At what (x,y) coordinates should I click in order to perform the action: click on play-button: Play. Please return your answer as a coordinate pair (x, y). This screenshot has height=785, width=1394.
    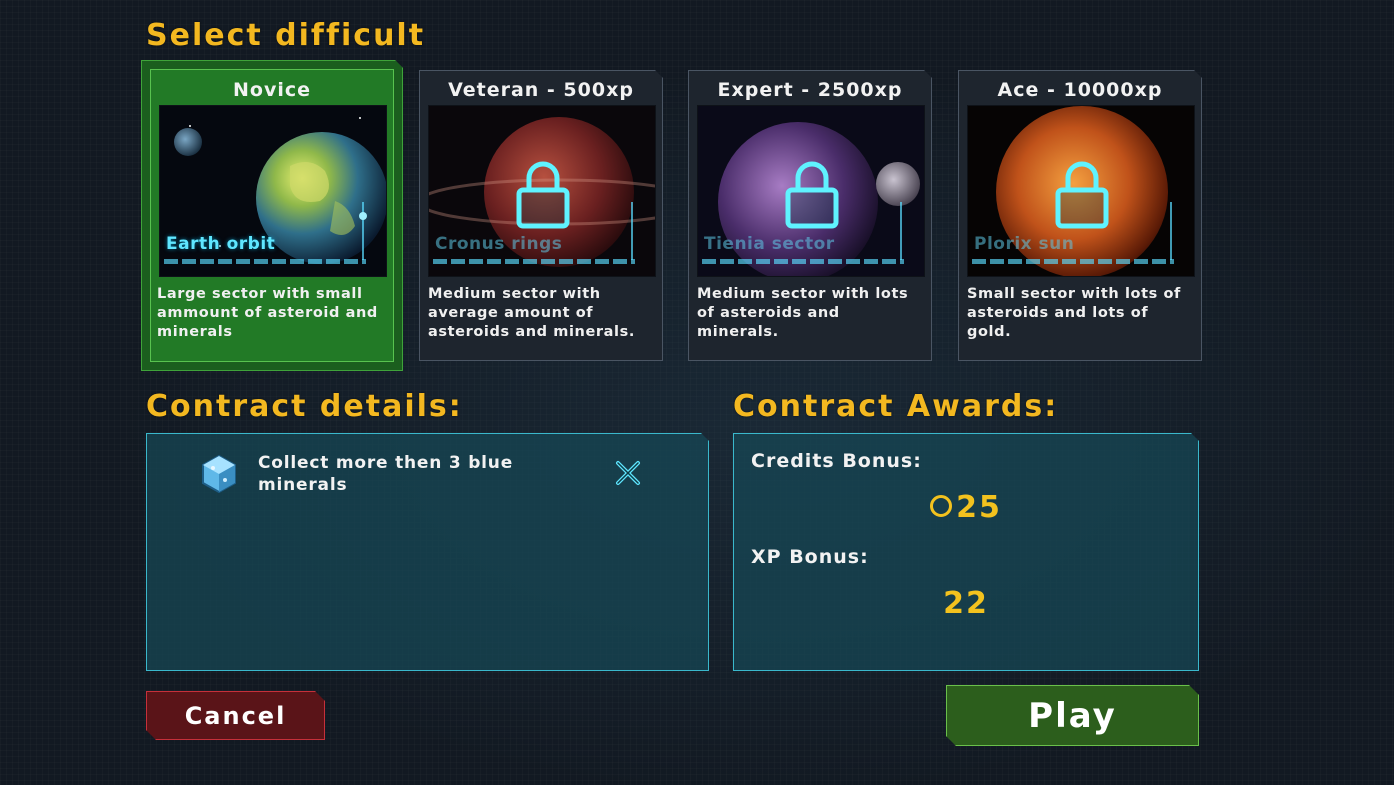
    Looking at the image, I should click on (1072, 715).